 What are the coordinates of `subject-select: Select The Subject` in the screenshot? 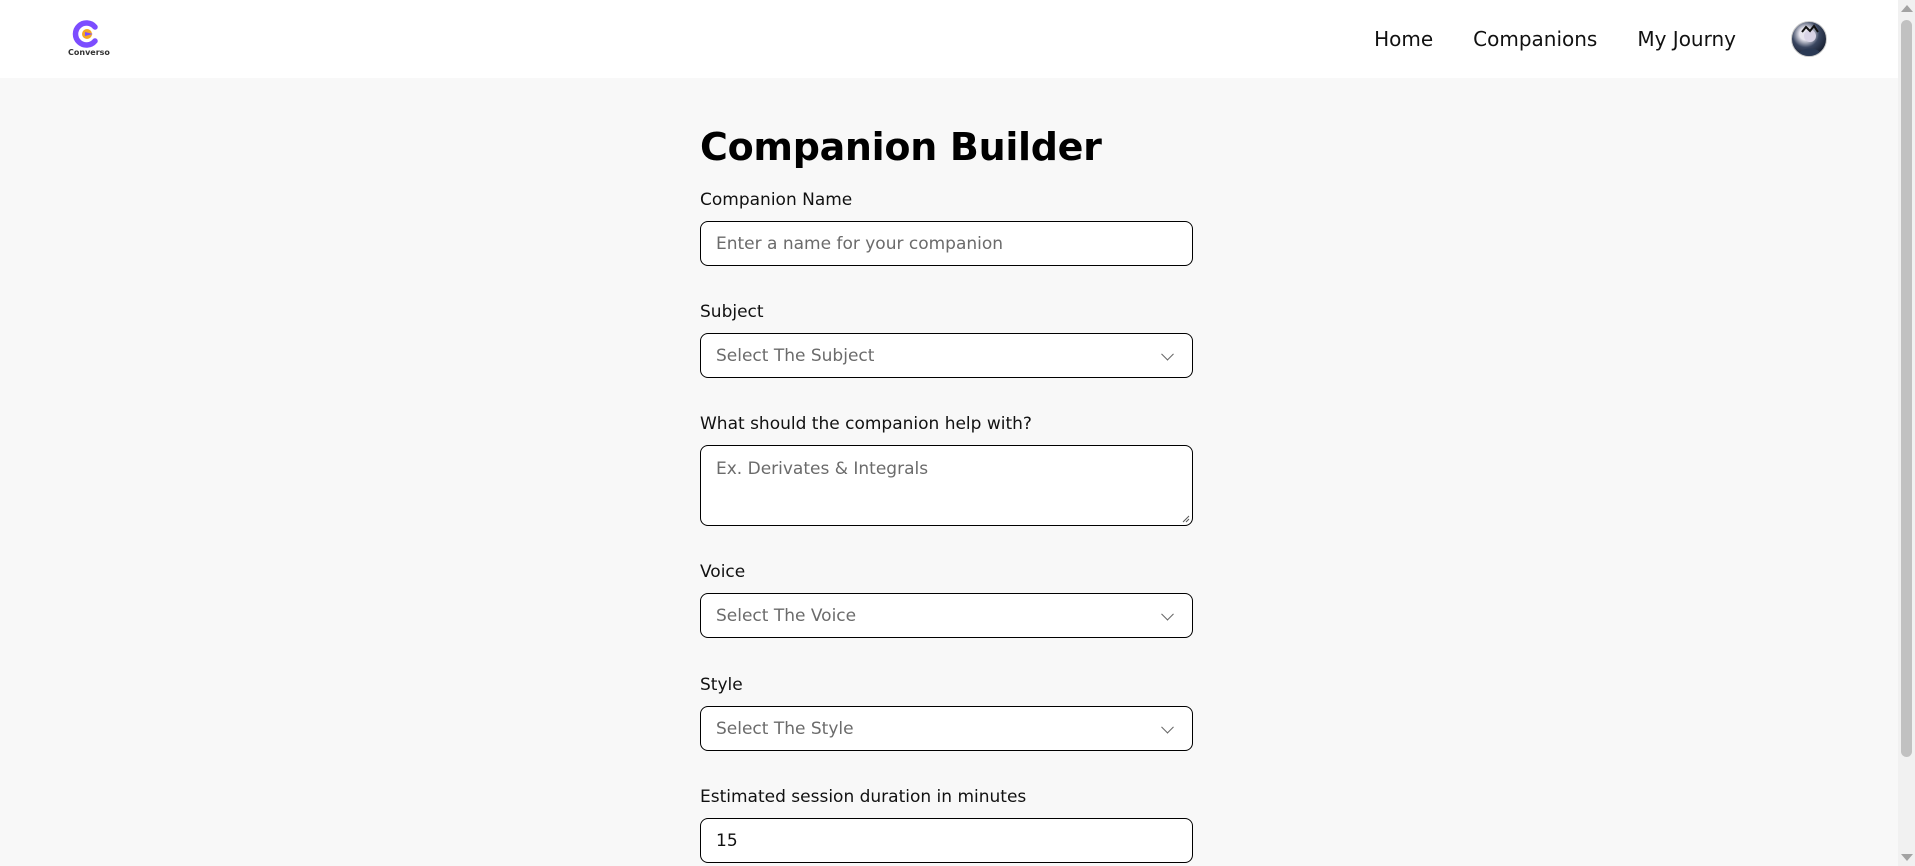 It's located at (946, 355).